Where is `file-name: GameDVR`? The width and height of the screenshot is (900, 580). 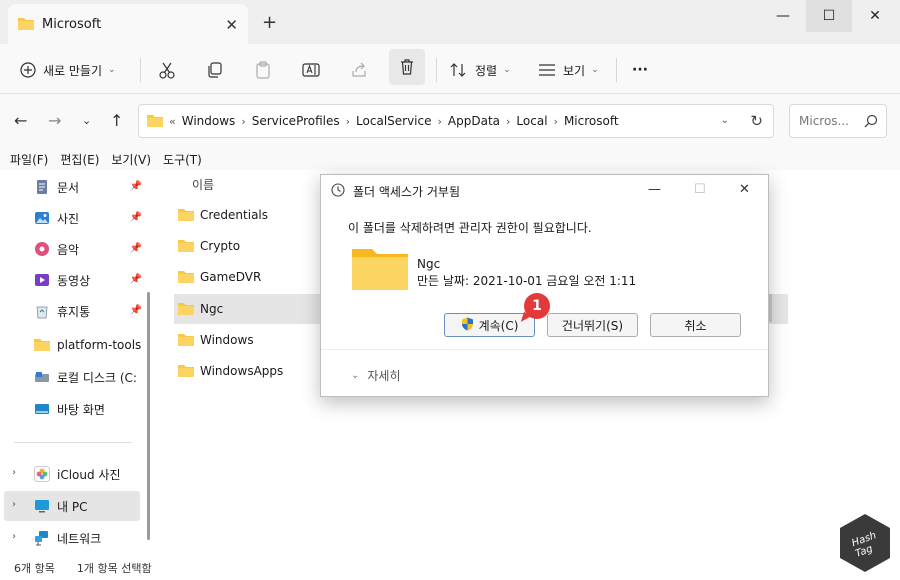 file-name: GameDVR is located at coordinates (231, 277).